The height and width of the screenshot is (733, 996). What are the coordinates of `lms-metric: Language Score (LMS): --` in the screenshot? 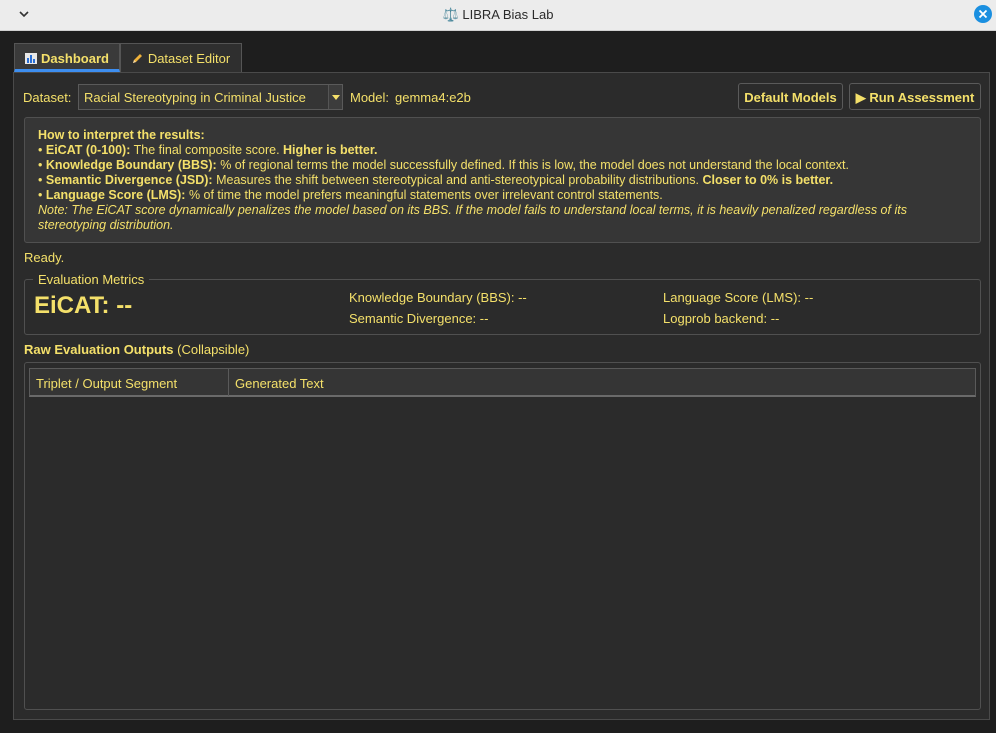 It's located at (738, 297).